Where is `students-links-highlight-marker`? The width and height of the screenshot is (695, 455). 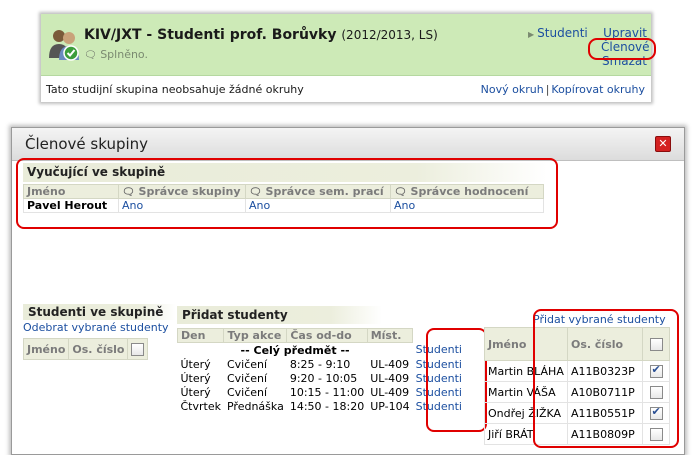 students-links-highlight-marker is located at coordinates (456, 380).